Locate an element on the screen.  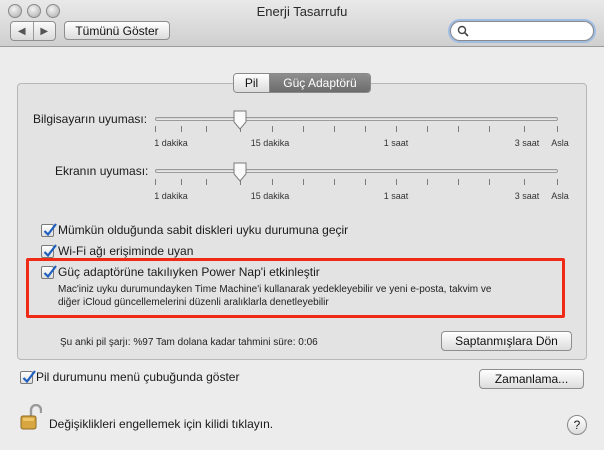
tab-pil: Pil is located at coordinates (252, 83).